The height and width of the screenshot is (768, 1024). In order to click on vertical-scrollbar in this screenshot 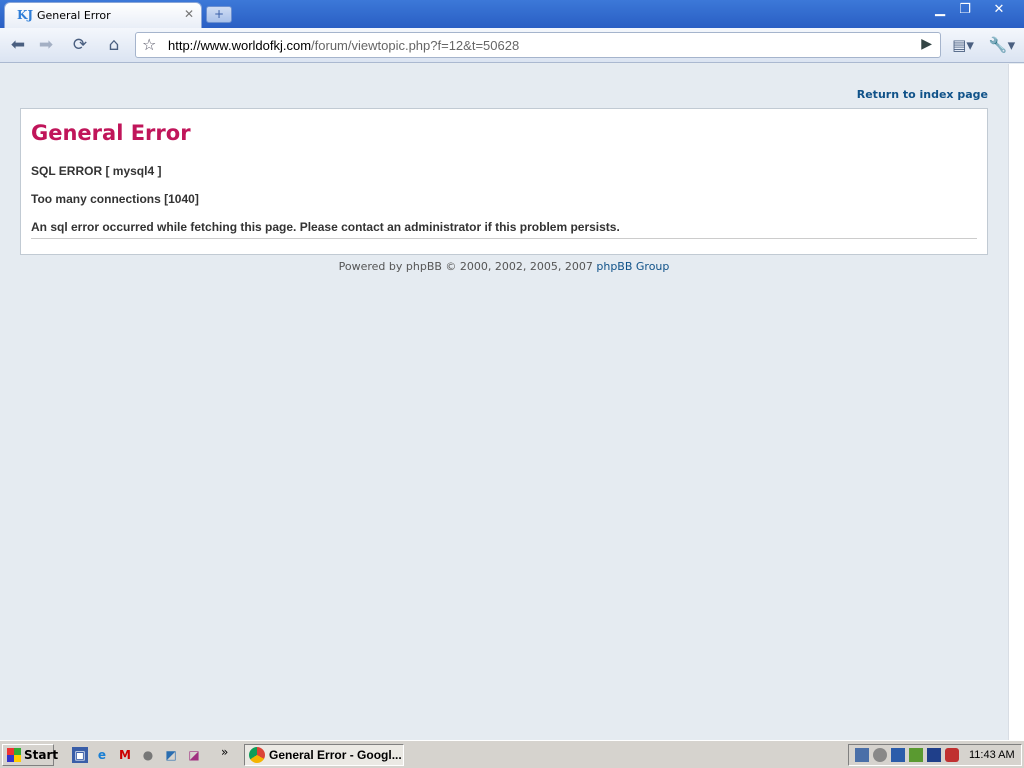, I will do `click(1016, 402)`.